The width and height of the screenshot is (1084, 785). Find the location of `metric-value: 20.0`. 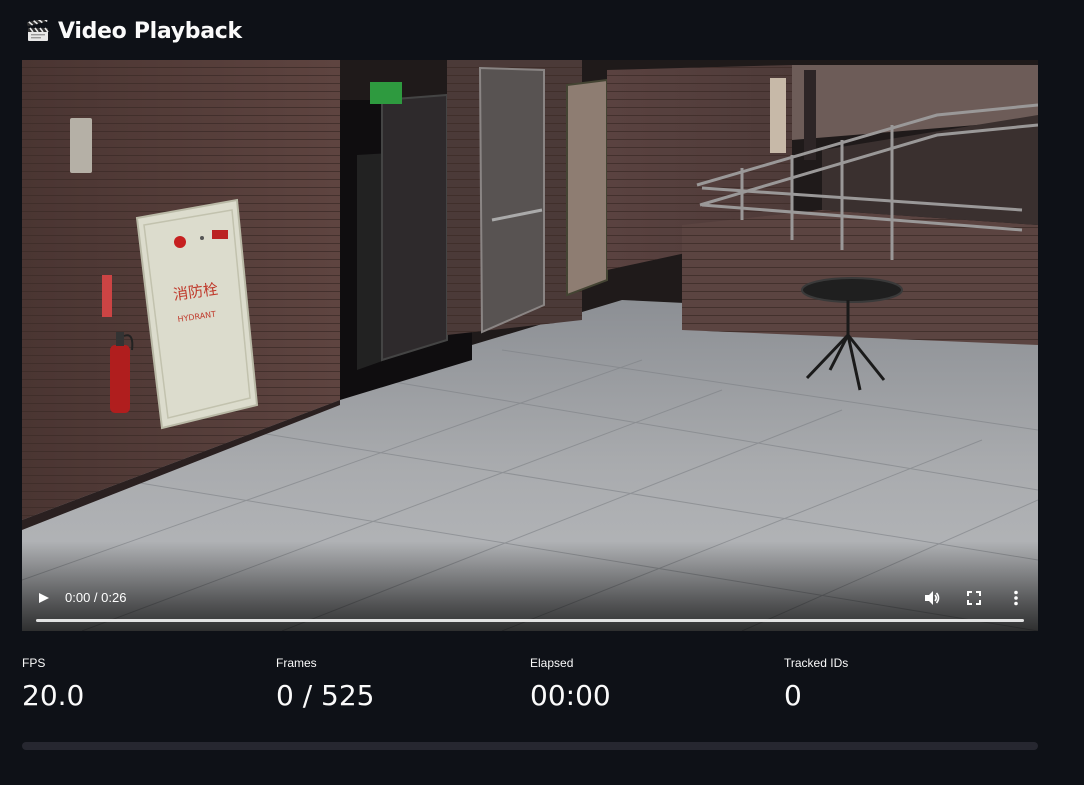

metric-value: 20.0 is located at coordinates (53, 695).